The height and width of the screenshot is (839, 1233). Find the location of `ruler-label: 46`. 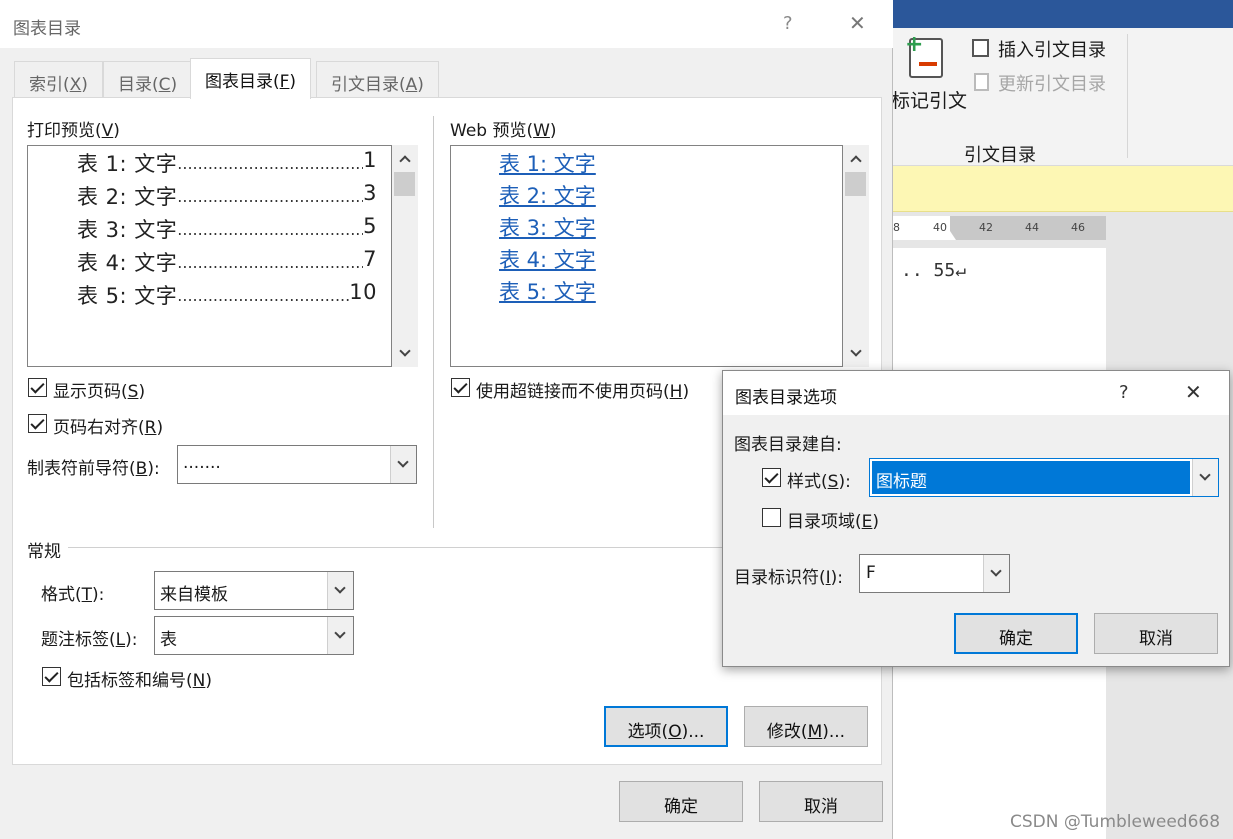

ruler-label: 46 is located at coordinates (1078, 227).